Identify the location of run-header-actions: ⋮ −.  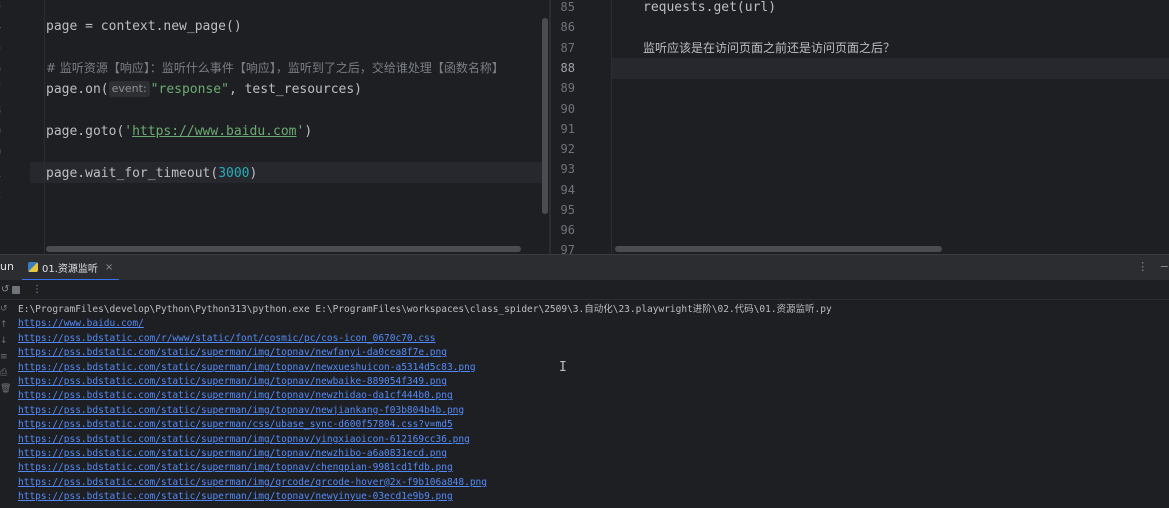
(1149, 266).